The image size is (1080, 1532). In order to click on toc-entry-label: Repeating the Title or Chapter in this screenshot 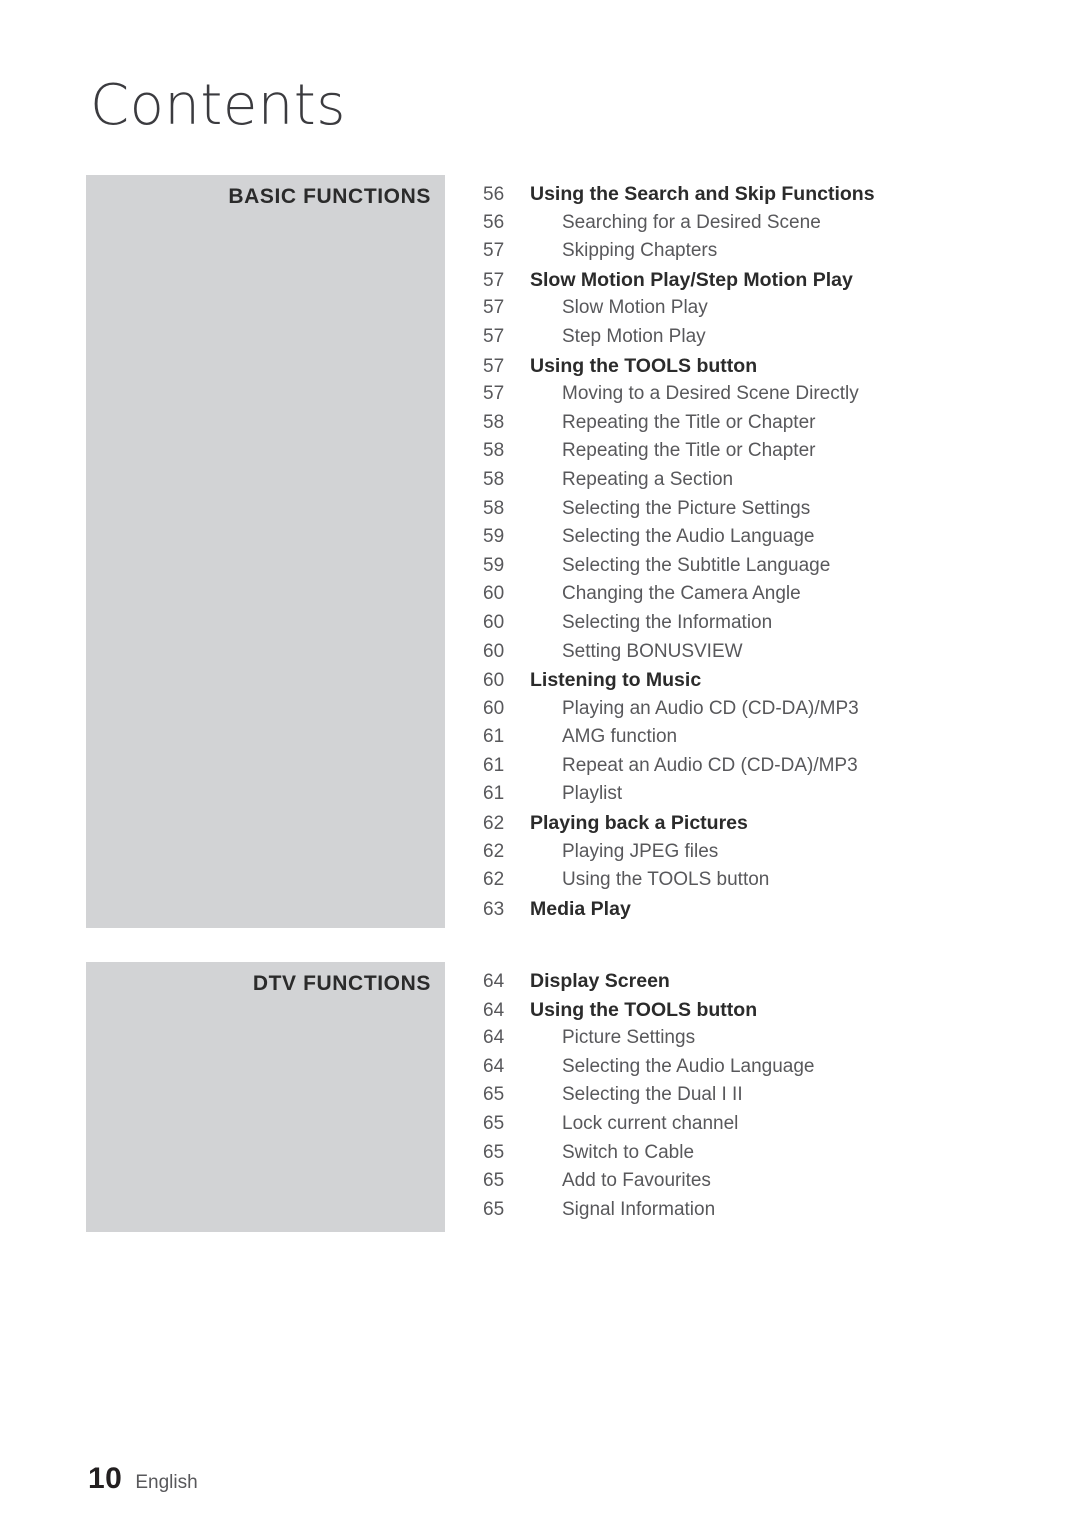, I will do `click(689, 422)`.